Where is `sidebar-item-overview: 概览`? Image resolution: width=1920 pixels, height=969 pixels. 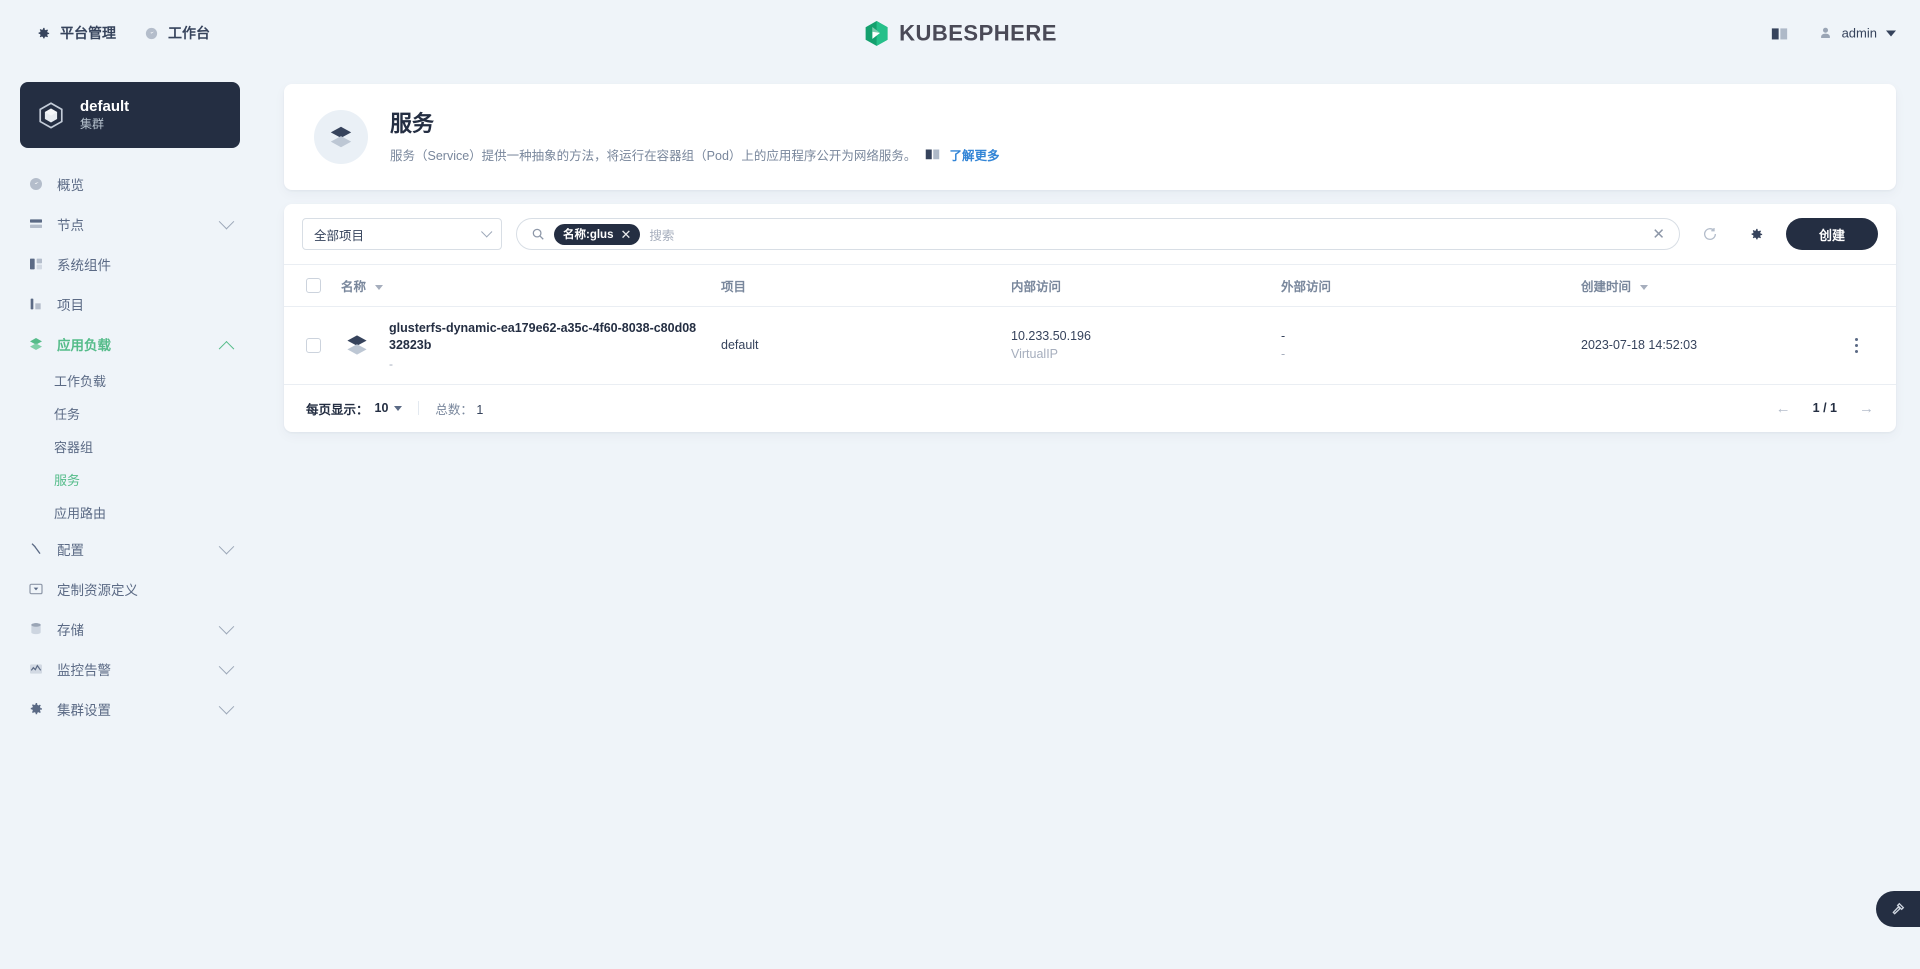 sidebar-item-overview: 概览 is located at coordinates (130, 184).